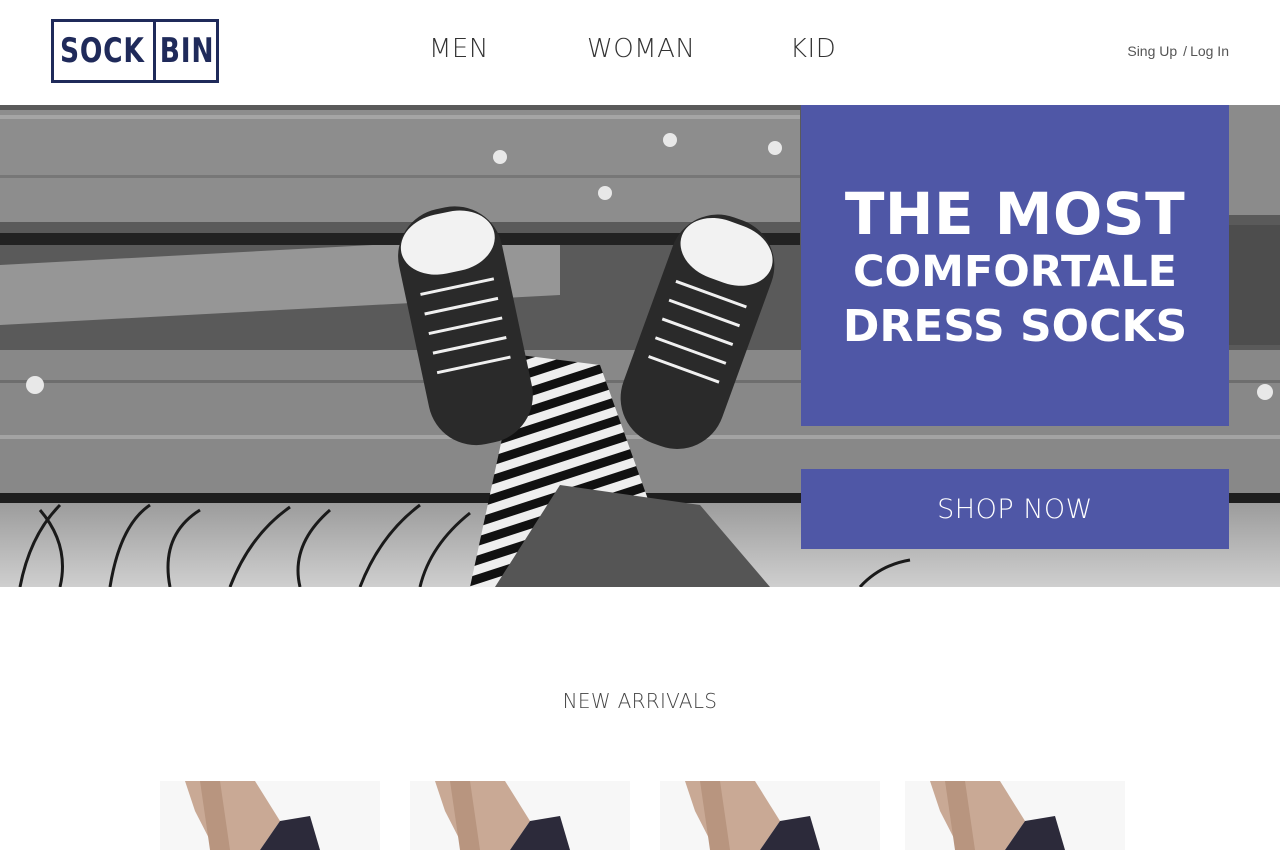 This screenshot has width=1280, height=850. Describe the element at coordinates (641, 49) in the screenshot. I see `nav-item-woman: WOMAN` at that location.